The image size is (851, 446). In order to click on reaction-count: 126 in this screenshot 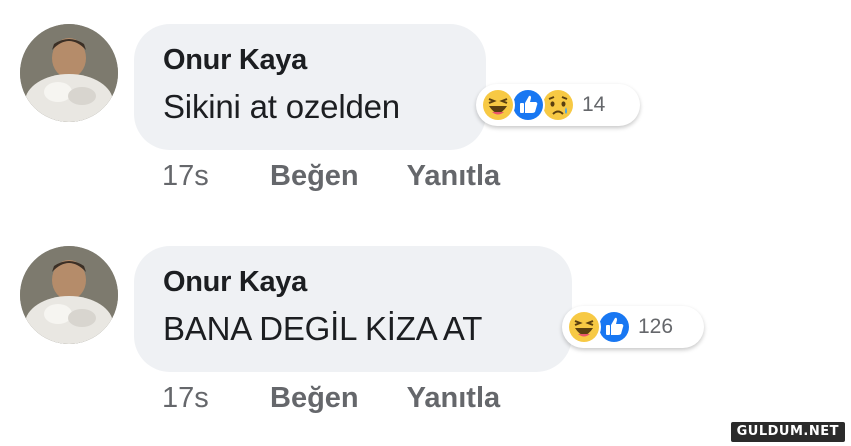, I will do `click(656, 326)`.